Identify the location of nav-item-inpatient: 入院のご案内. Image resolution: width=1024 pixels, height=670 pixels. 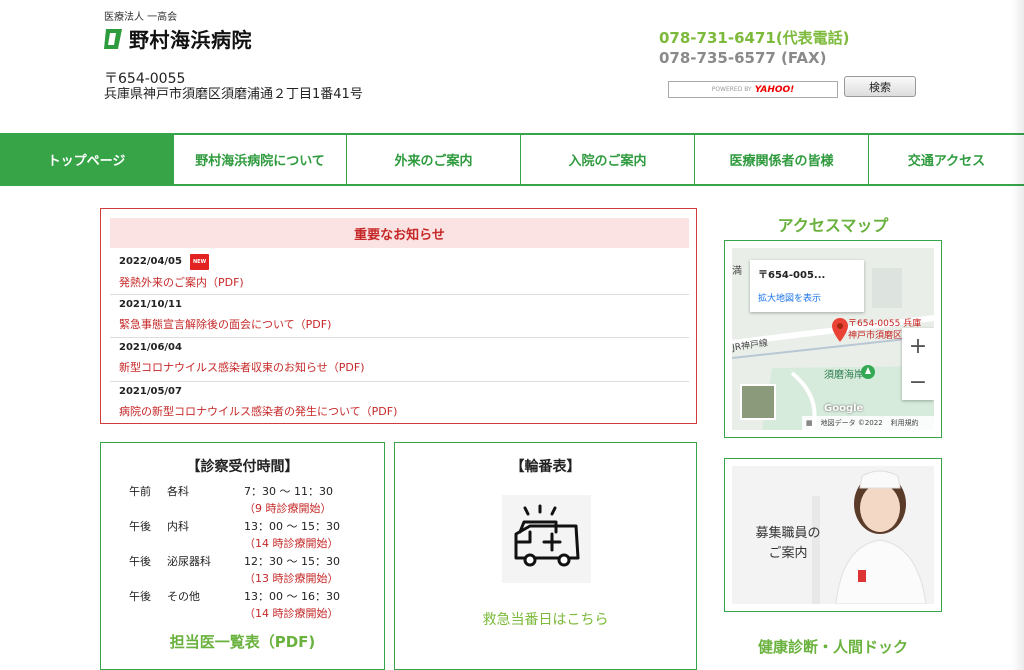
(608, 159).